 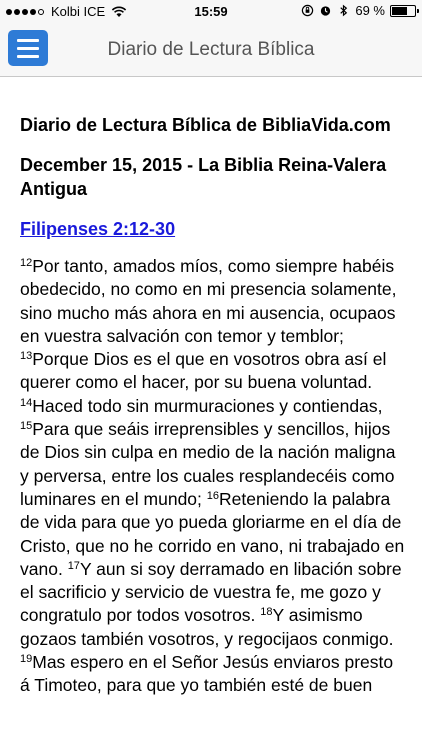 What do you see at coordinates (370, 10) in the screenshot?
I see `battery-percent: 69 %` at bounding box center [370, 10].